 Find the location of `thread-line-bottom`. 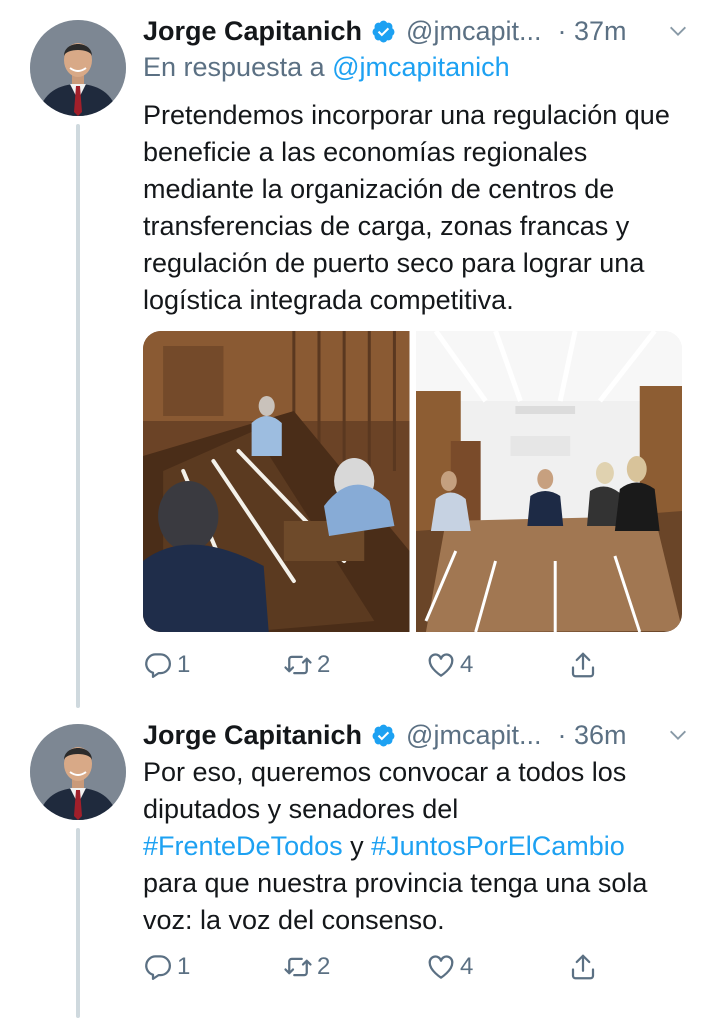

thread-line-bottom is located at coordinates (78, 923).